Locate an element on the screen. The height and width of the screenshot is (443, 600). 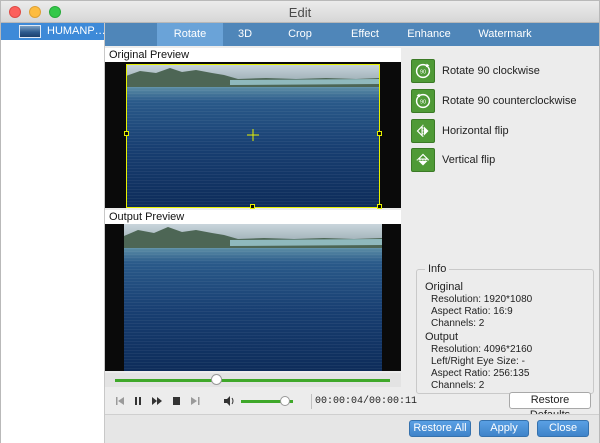
time-display: 00:00:04/00:00:11 is located at coordinates (365, 401).